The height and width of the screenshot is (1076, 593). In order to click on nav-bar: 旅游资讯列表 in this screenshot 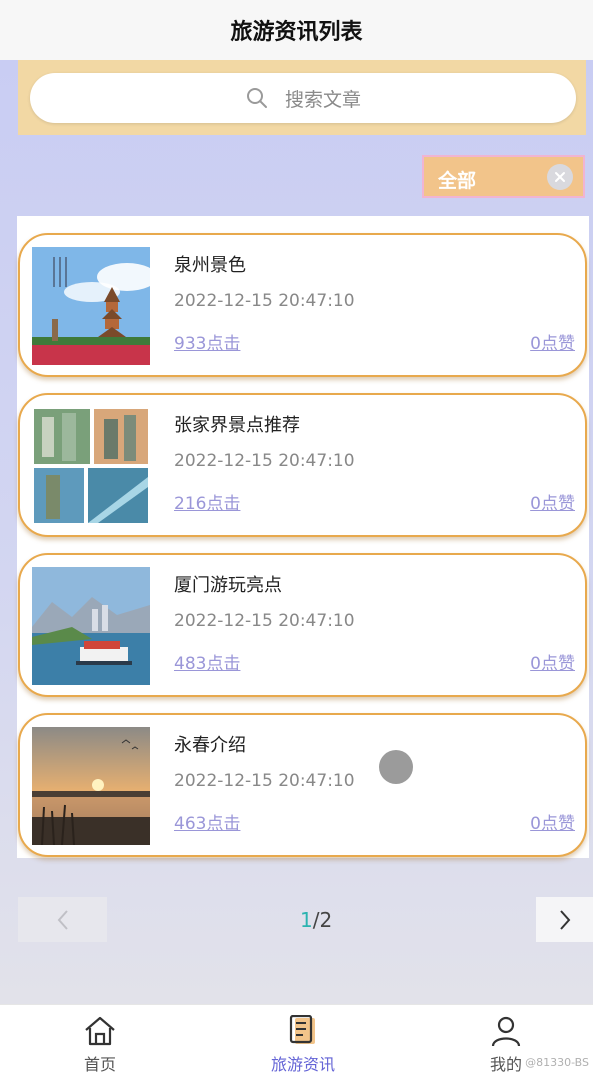, I will do `click(296, 30)`.